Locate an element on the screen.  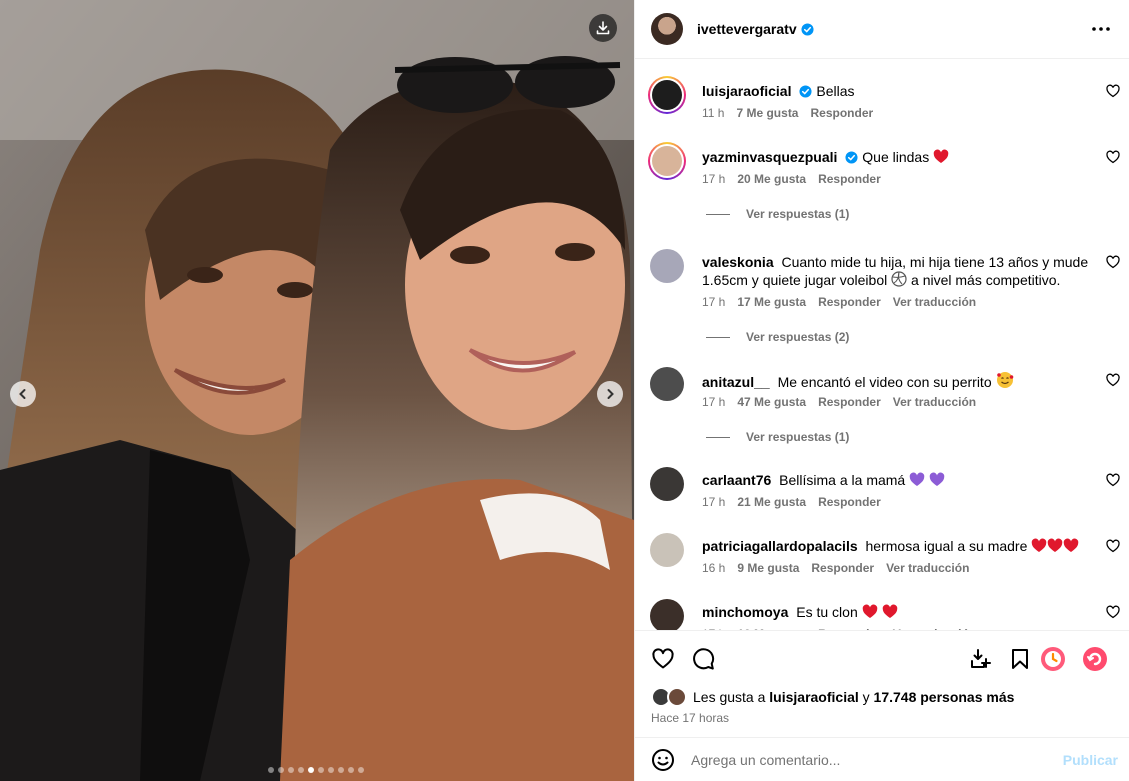
comment-like-count: 17 Me gusta is located at coordinates (771, 302).